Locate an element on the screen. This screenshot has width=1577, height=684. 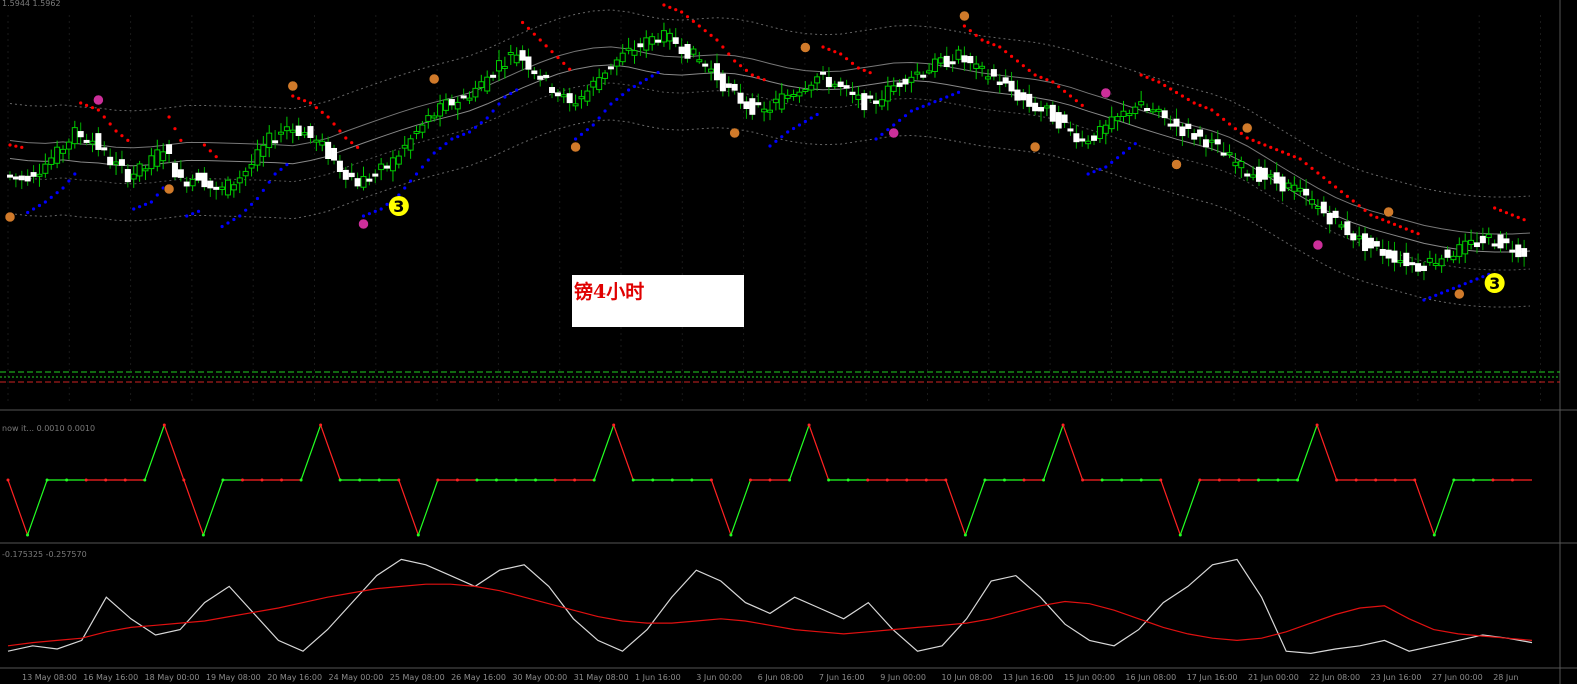
x-axis-label: 21 Jun 00:00 is located at coordinates (1273, 677).